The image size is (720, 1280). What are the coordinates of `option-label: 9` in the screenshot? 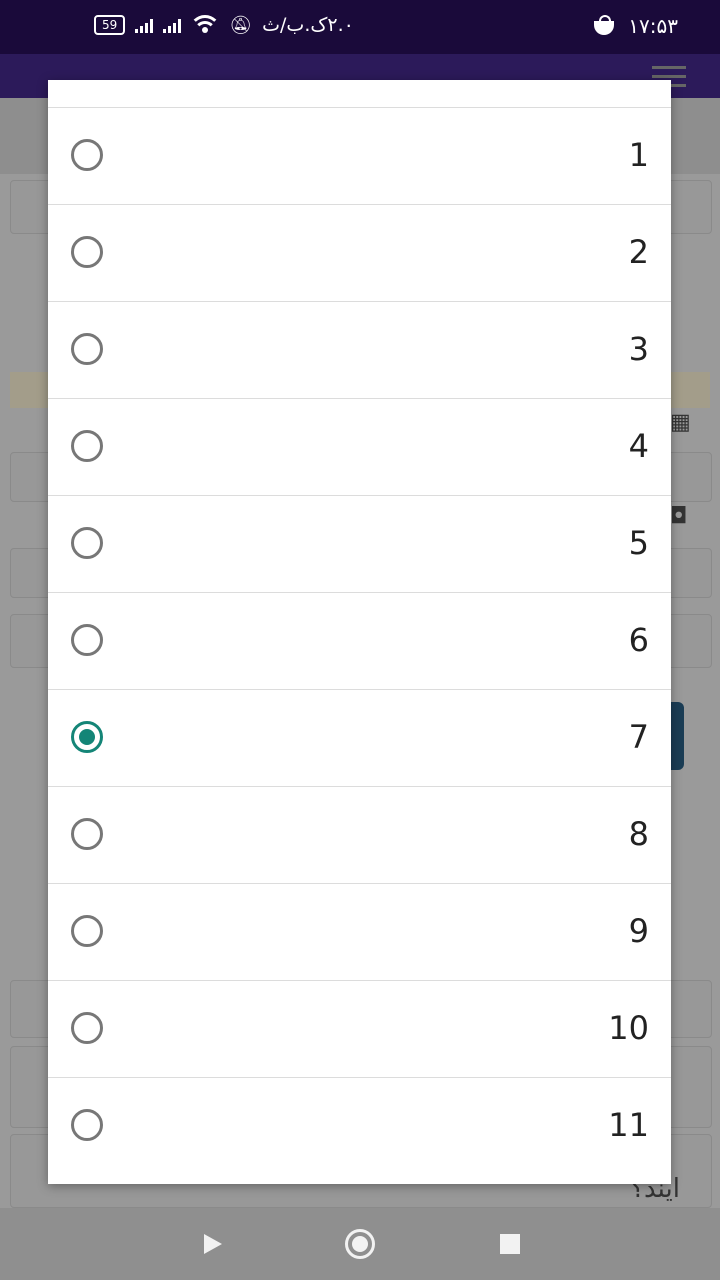 It's located at (638, 931).